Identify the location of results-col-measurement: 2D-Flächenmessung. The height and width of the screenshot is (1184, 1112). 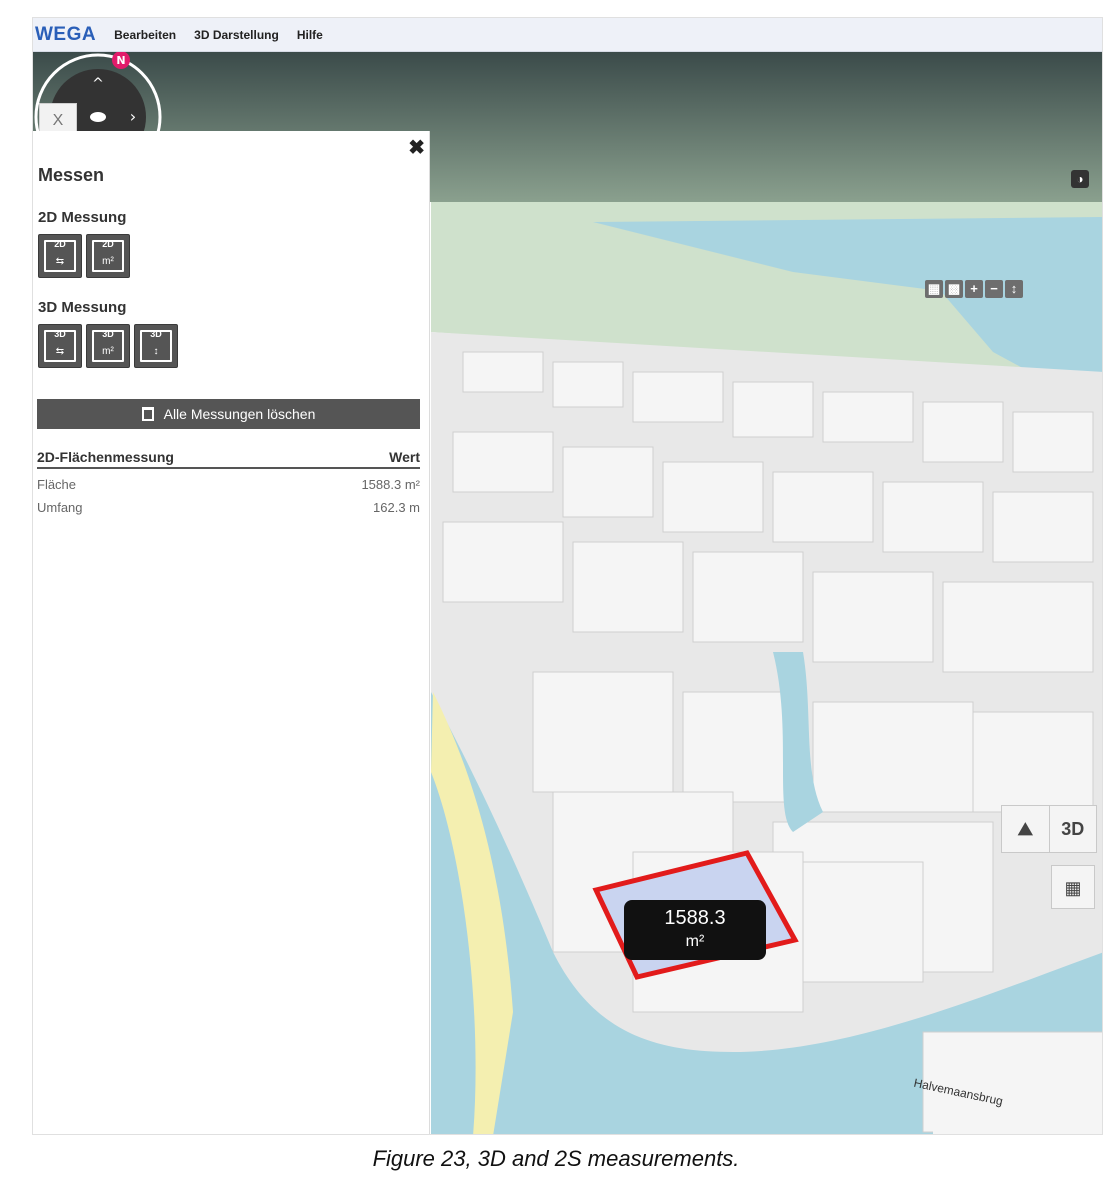
(105, 457).